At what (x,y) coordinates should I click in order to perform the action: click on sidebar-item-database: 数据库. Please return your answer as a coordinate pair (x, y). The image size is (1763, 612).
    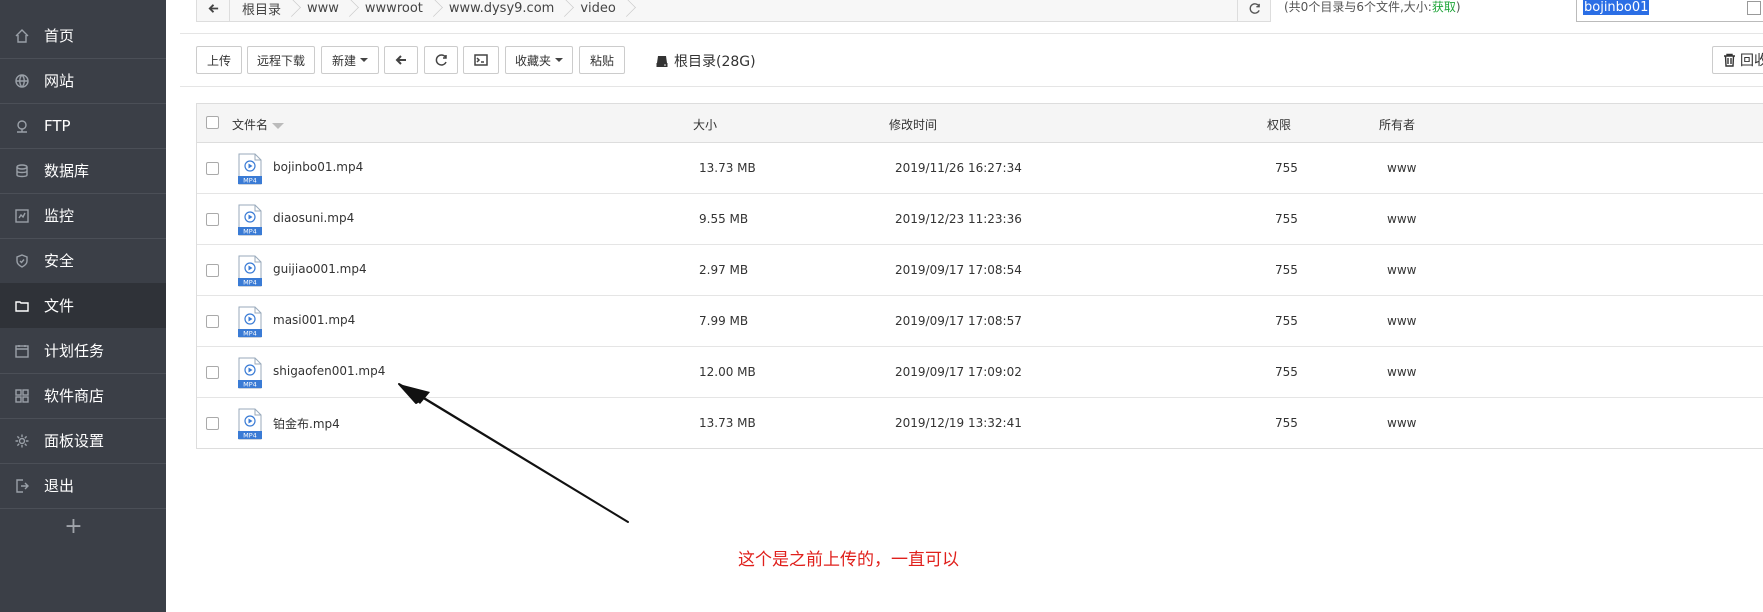
    Looking at the image, I should click on (83, 170).